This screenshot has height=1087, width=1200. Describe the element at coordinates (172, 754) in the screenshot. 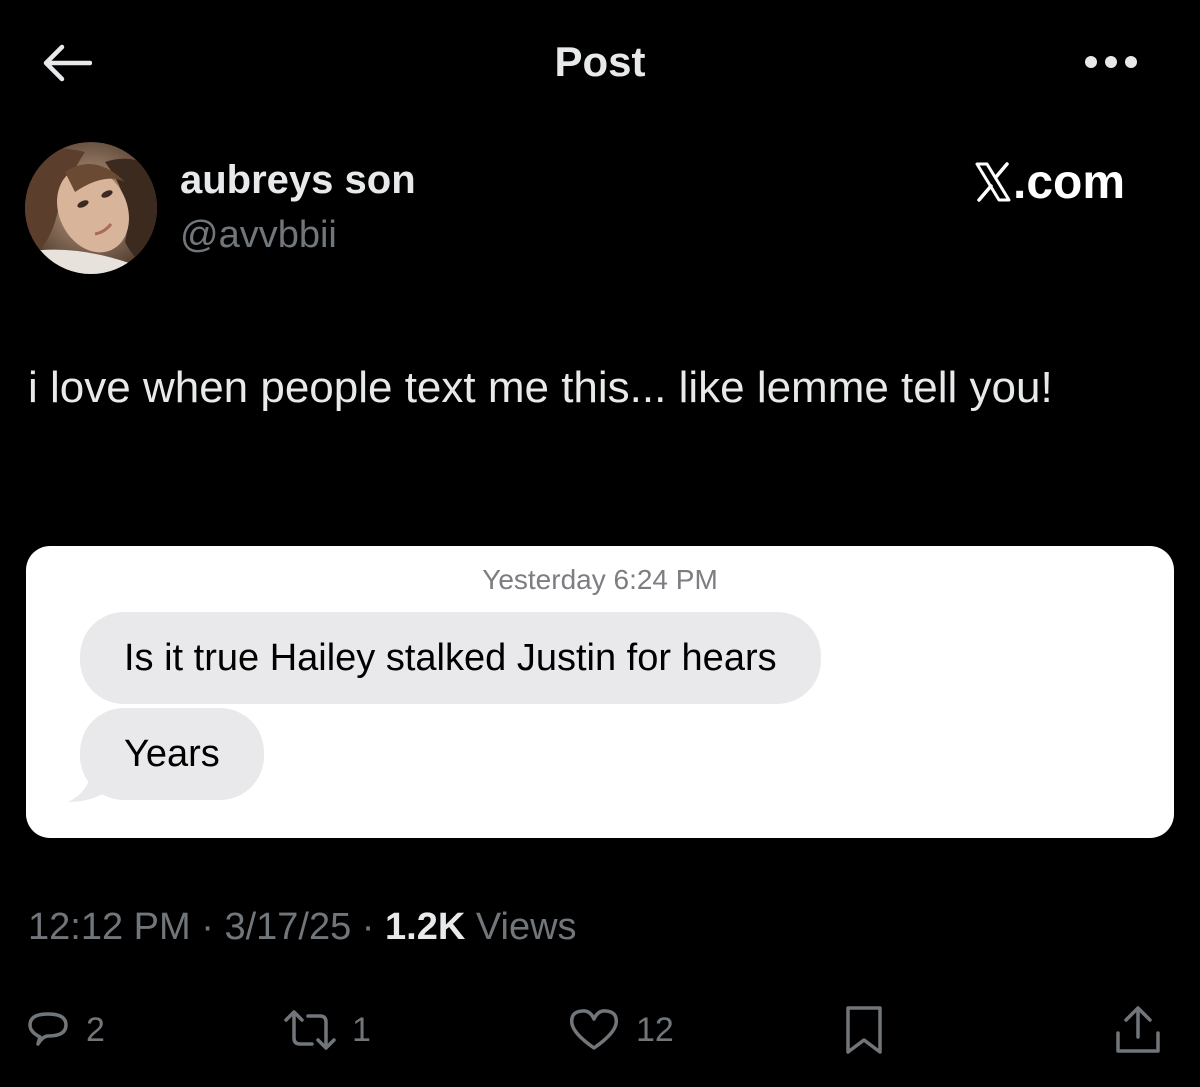

I see `message-bubble: Years` at that location.